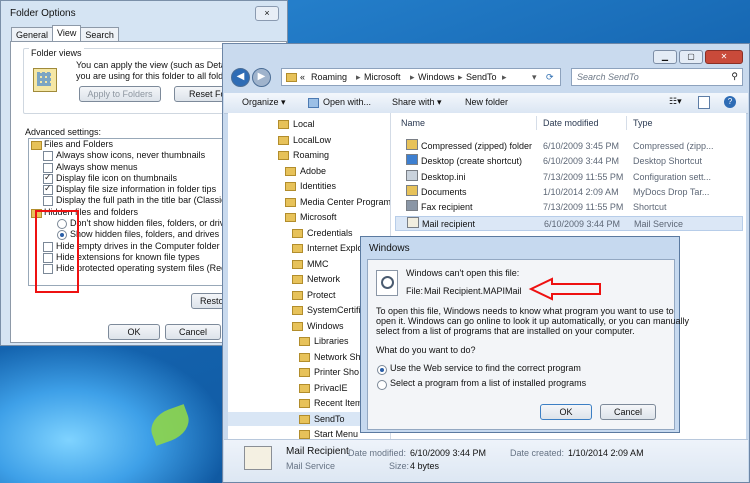 This screenshot has height=483, width=750. I want to click on ok-button: OK, so click(134, 332).